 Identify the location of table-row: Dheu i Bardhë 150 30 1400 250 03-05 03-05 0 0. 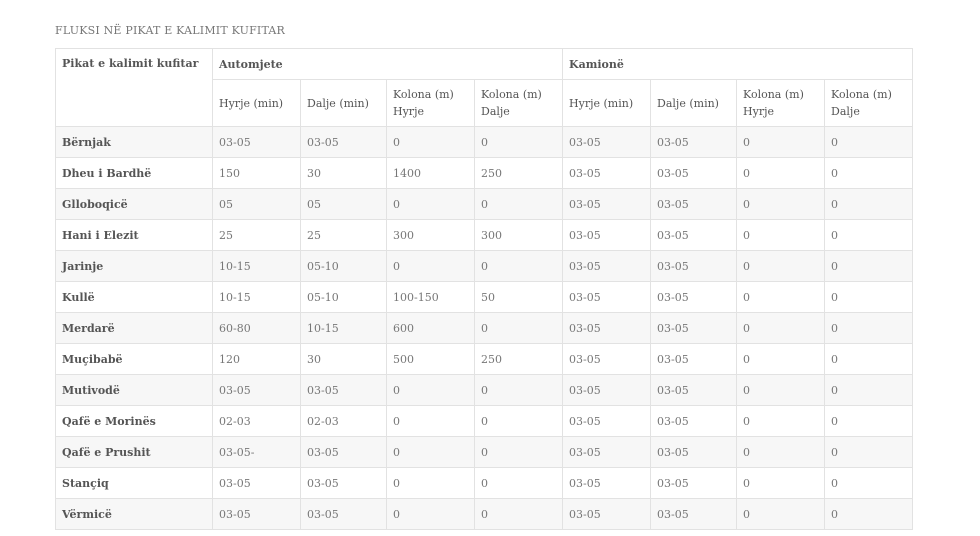
(484, 173).